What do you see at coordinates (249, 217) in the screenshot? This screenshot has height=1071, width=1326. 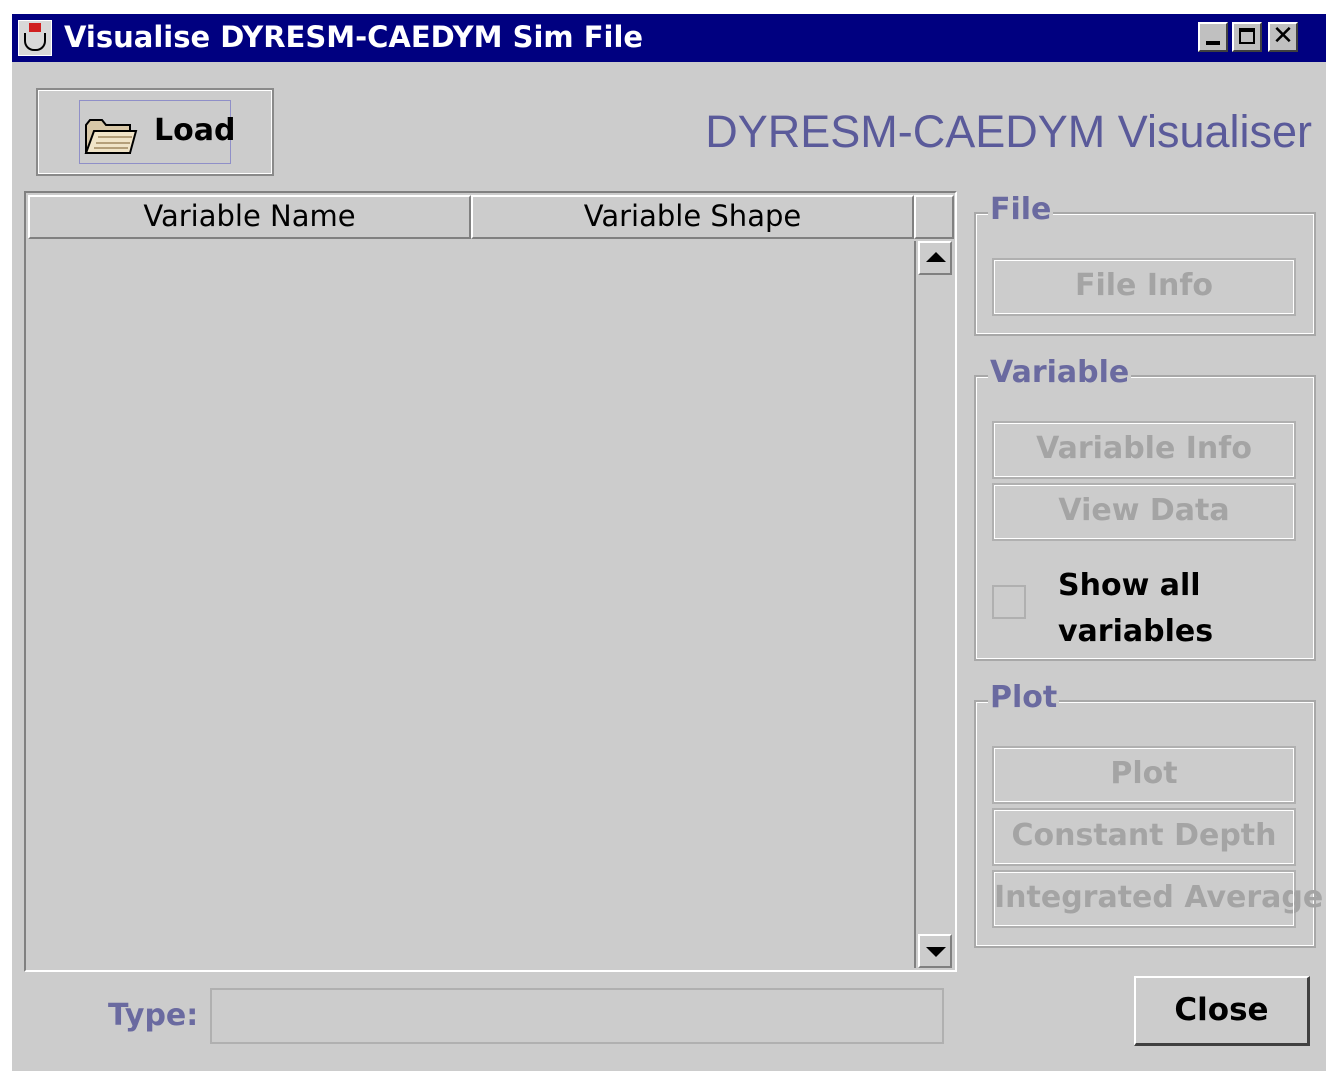 I see `column-header-variable-name: Variable Name` at bounding box center [249, 217].